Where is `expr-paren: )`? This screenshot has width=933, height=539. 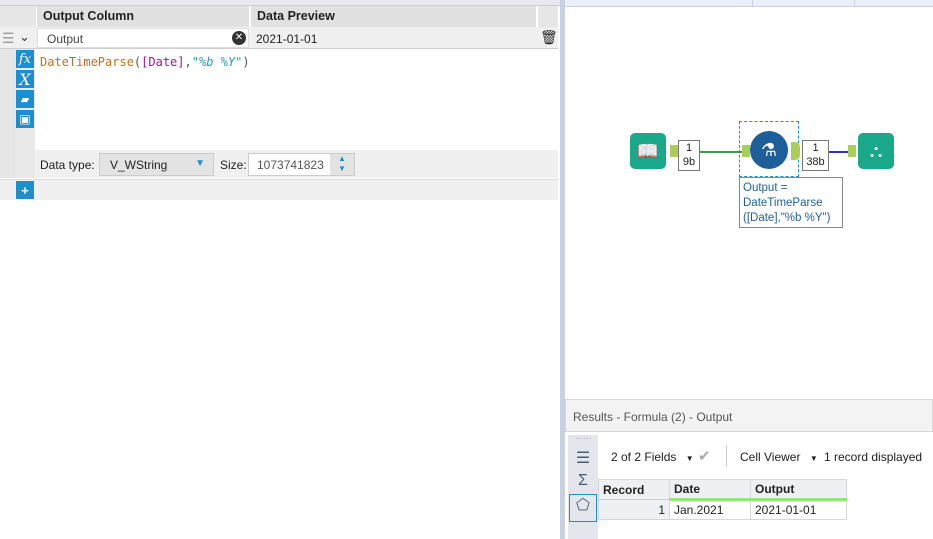 expr-paren: ) is located at coordinates (246, 62).